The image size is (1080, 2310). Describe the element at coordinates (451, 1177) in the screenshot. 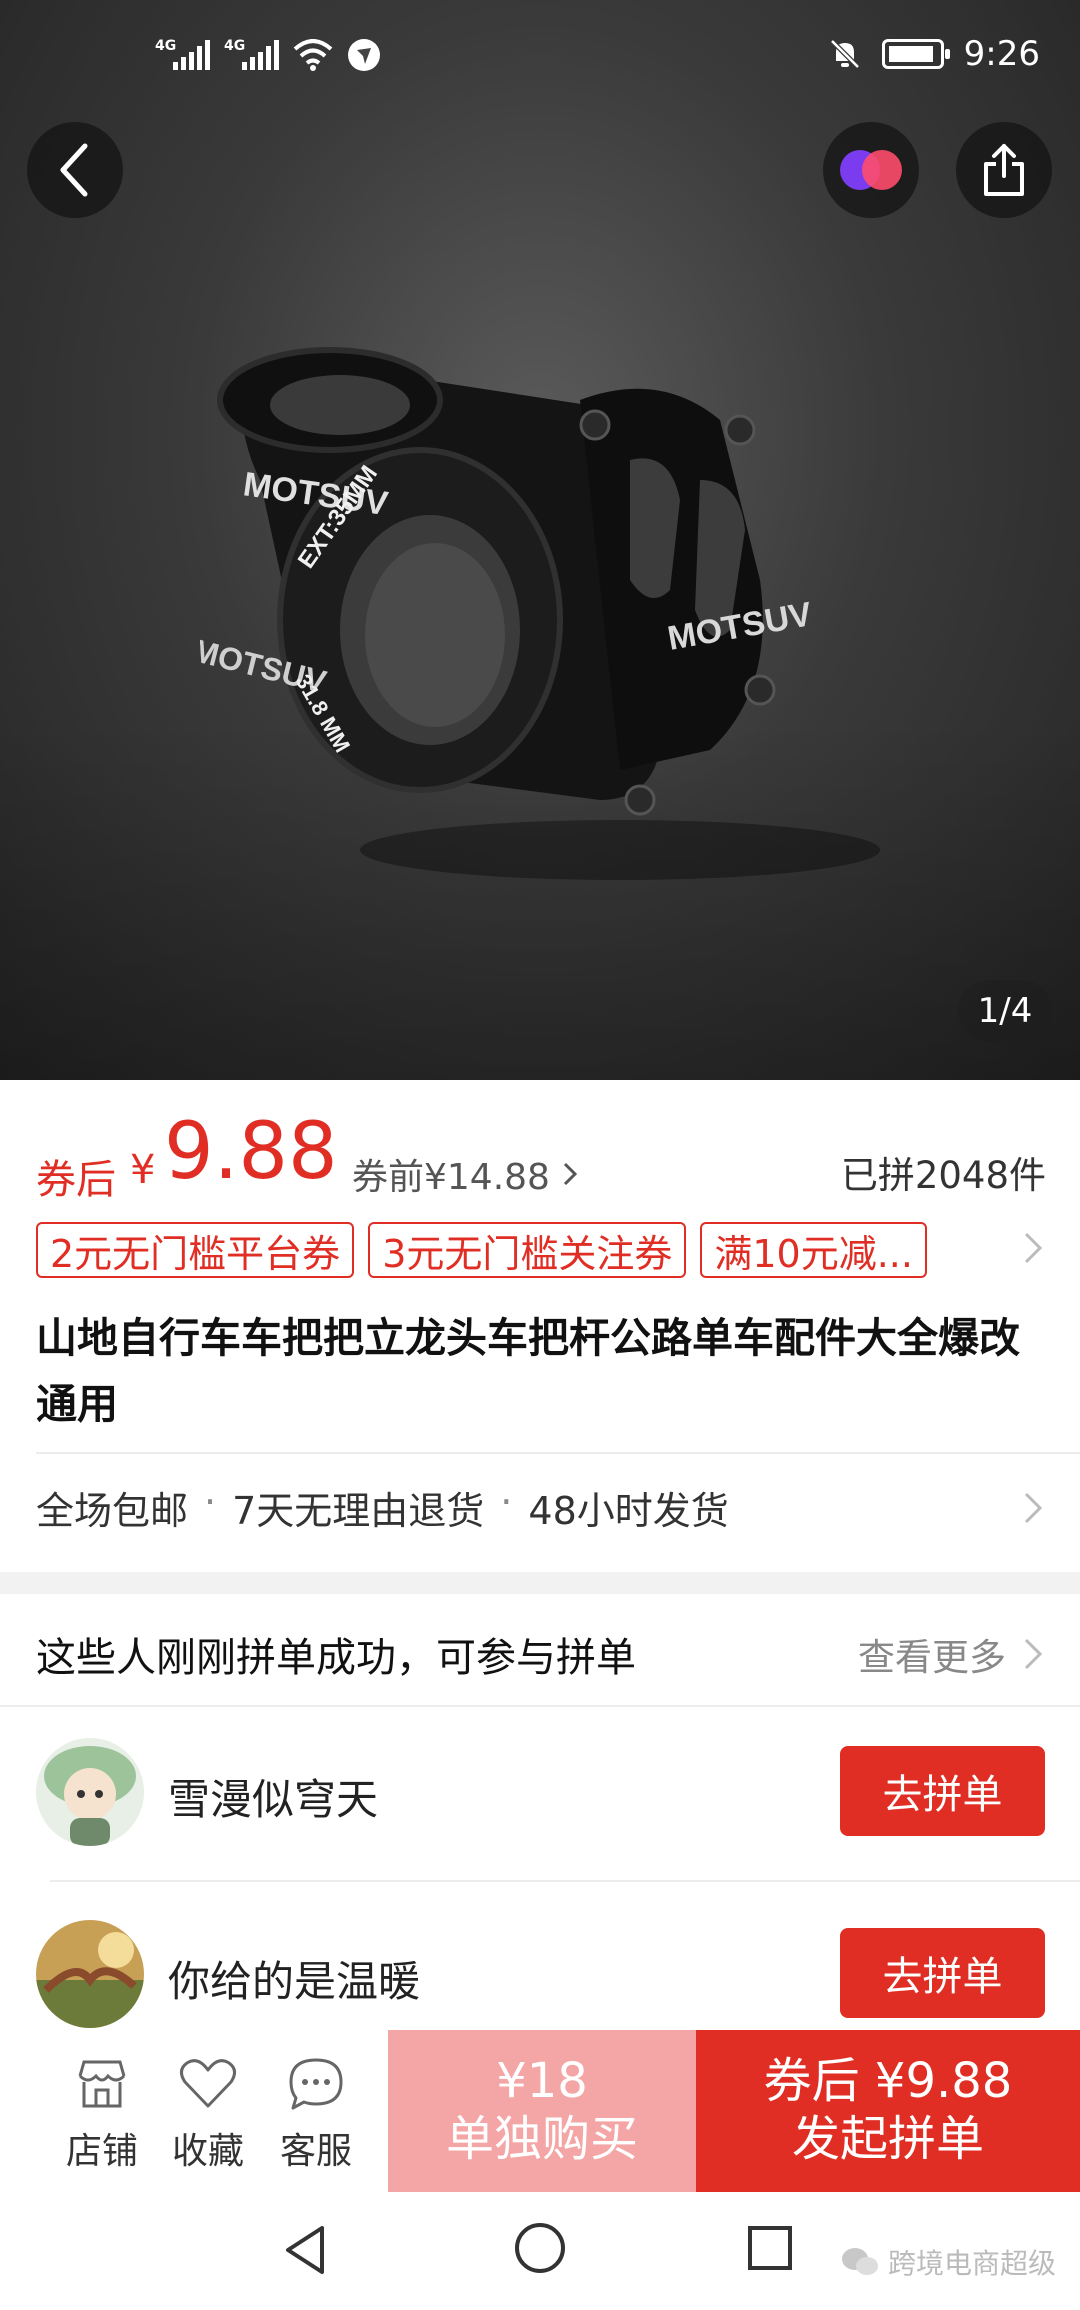

I see `price-before-coupon: 券前¥14.88` at that location.